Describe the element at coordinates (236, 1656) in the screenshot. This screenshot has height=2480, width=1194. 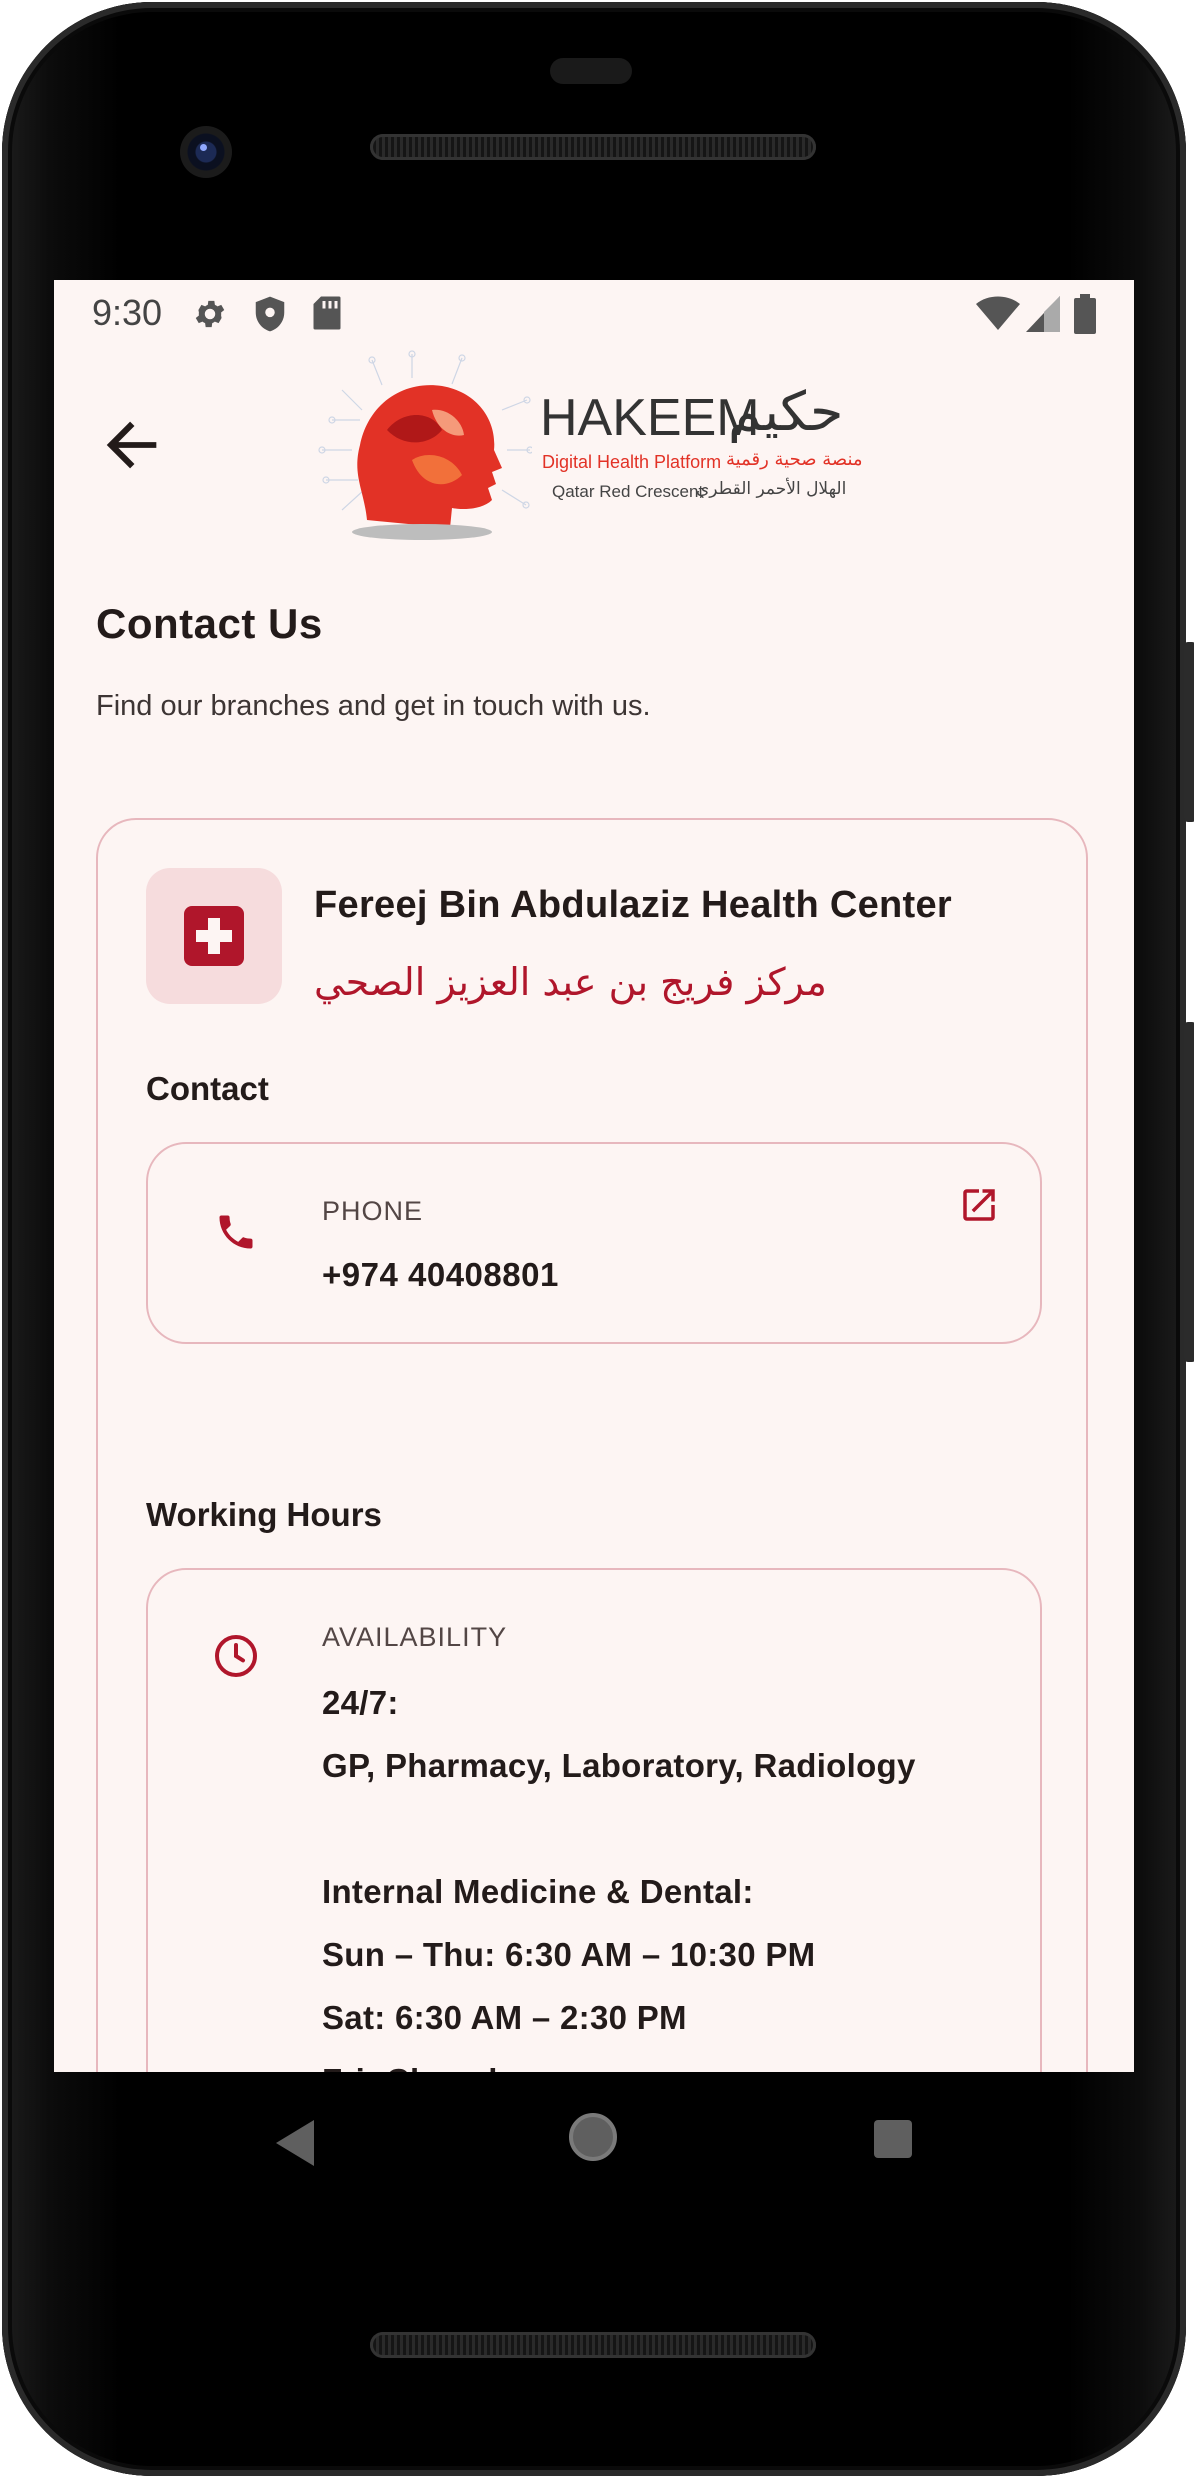
I see `clock-icon` at that location.